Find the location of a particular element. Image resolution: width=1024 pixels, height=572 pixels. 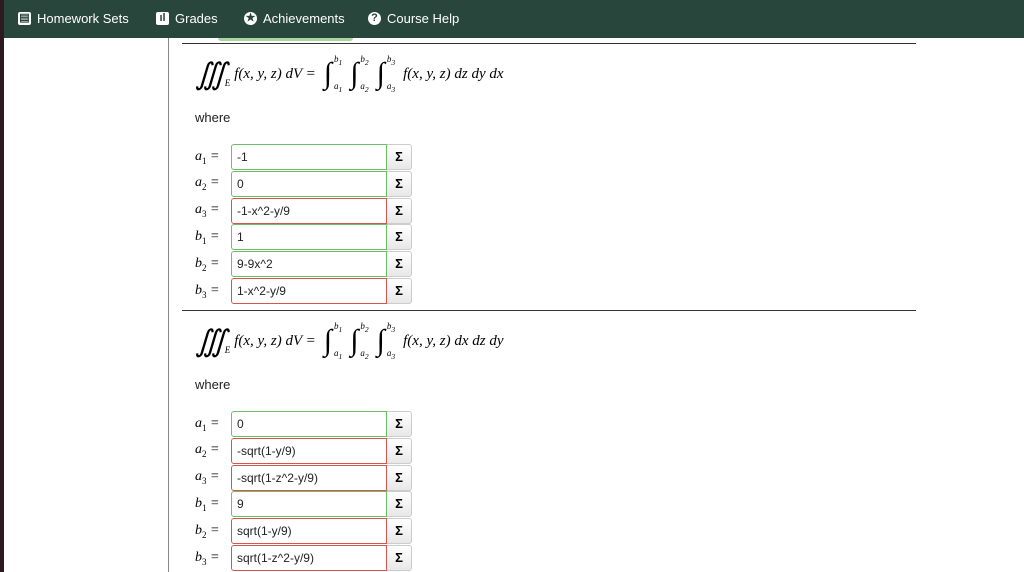

formula-rhs: f(x, y, z) dx dz dy is located at coordinates (453, 340).